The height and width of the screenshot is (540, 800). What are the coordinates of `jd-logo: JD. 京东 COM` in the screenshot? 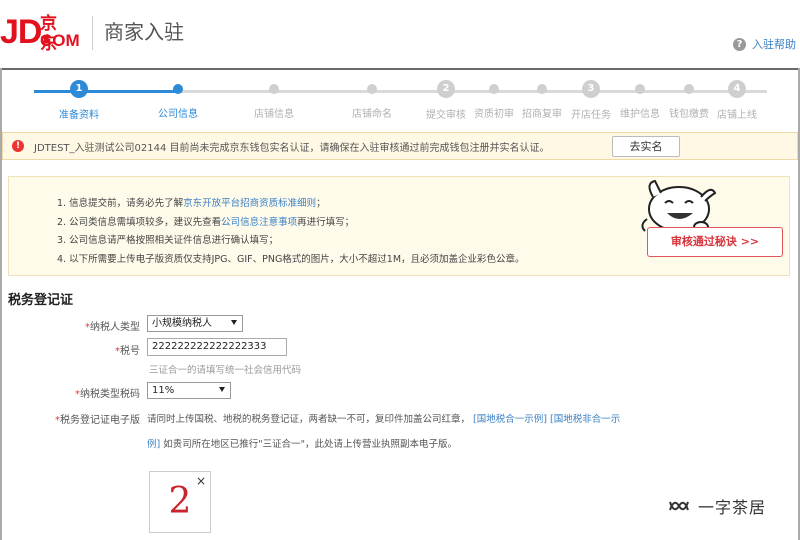 It's located at (40, 34).